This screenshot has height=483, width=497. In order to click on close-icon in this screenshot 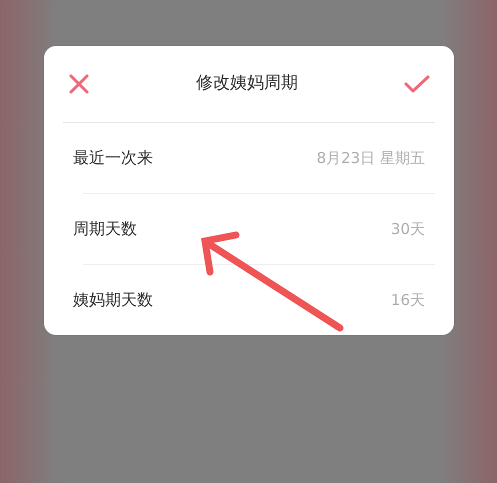, I will do `click(79, 84)`.